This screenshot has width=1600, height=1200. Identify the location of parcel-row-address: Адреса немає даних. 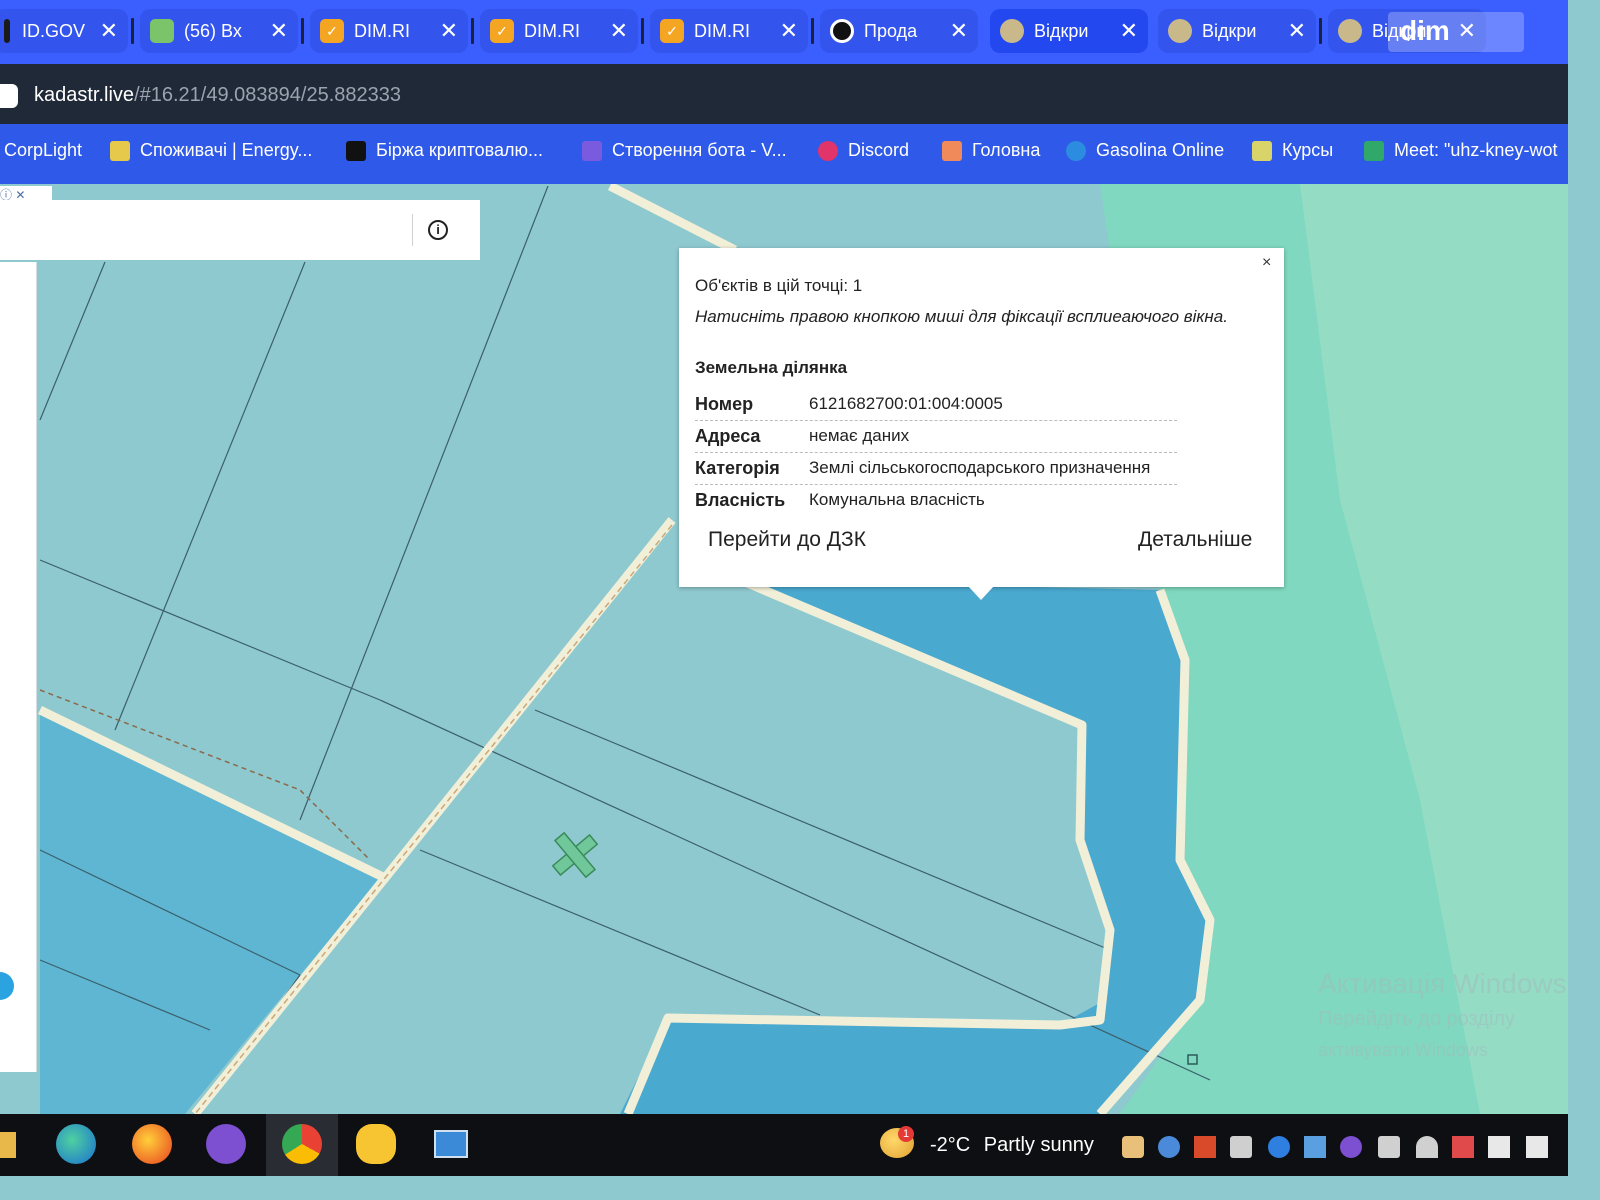
(936, 437).